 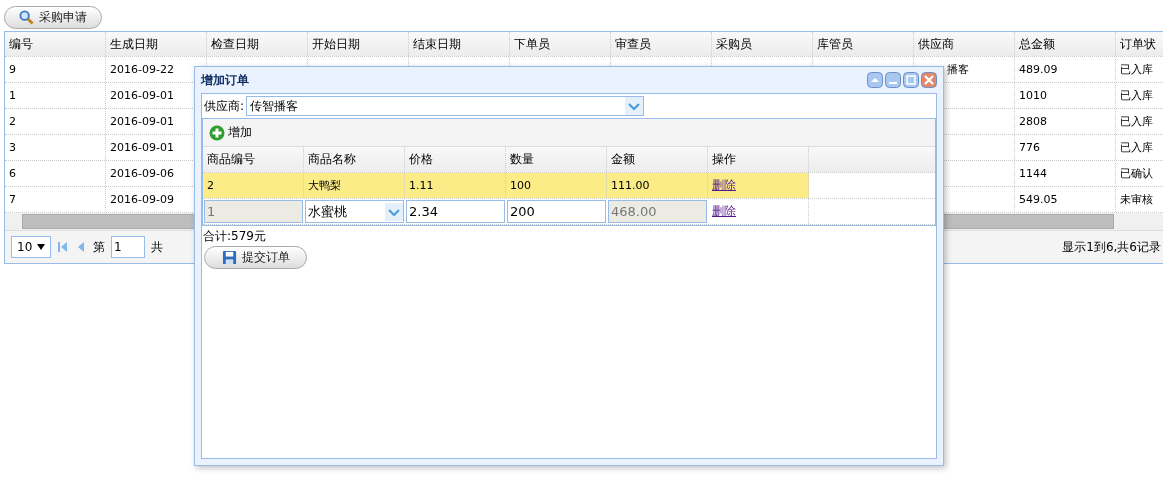 I want to click on close-button, so click(x=929, y=80).